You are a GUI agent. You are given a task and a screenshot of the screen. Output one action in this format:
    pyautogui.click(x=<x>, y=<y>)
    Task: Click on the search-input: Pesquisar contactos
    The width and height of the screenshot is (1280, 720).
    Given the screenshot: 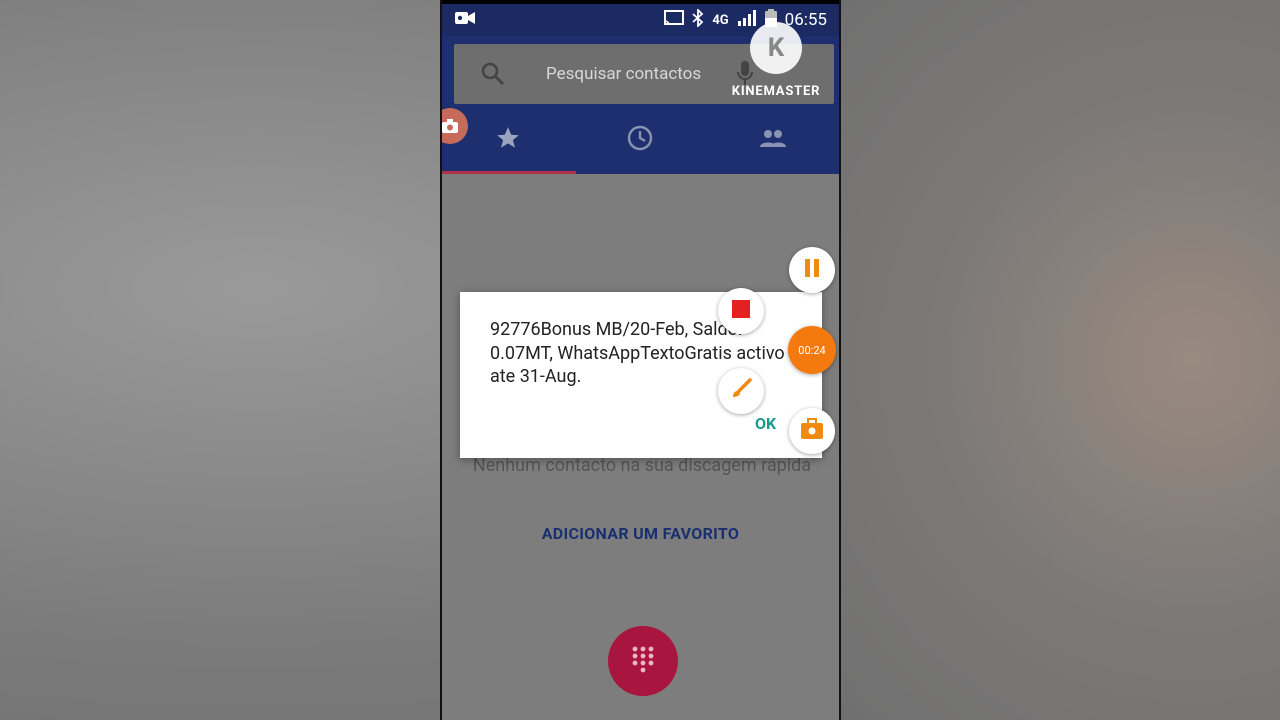 What is the action you would take?
    pyautogui.click(x=623, y=74)
    